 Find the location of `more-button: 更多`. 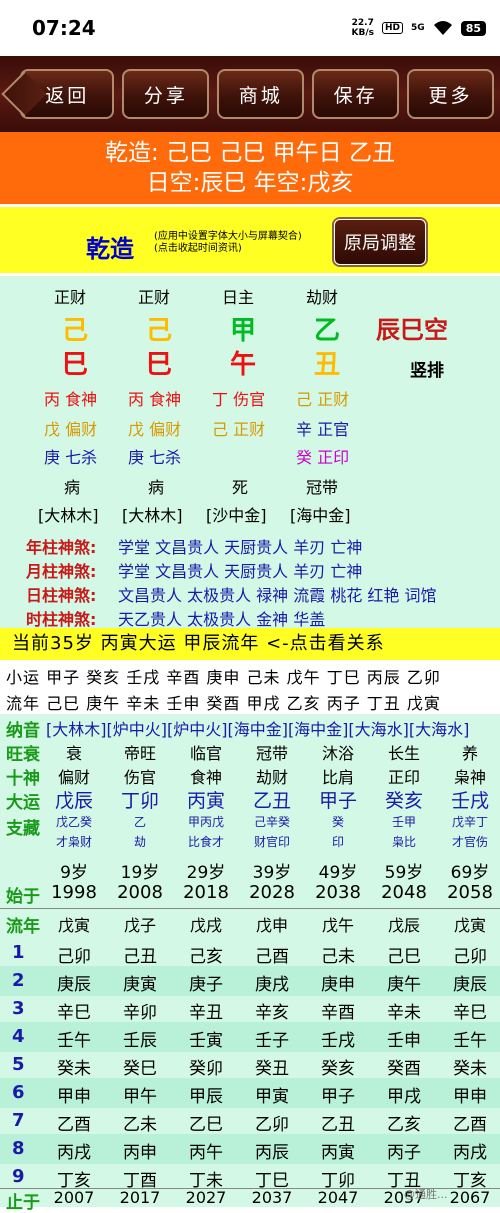

more-button: 更多 is located at coordinates (450, 94).